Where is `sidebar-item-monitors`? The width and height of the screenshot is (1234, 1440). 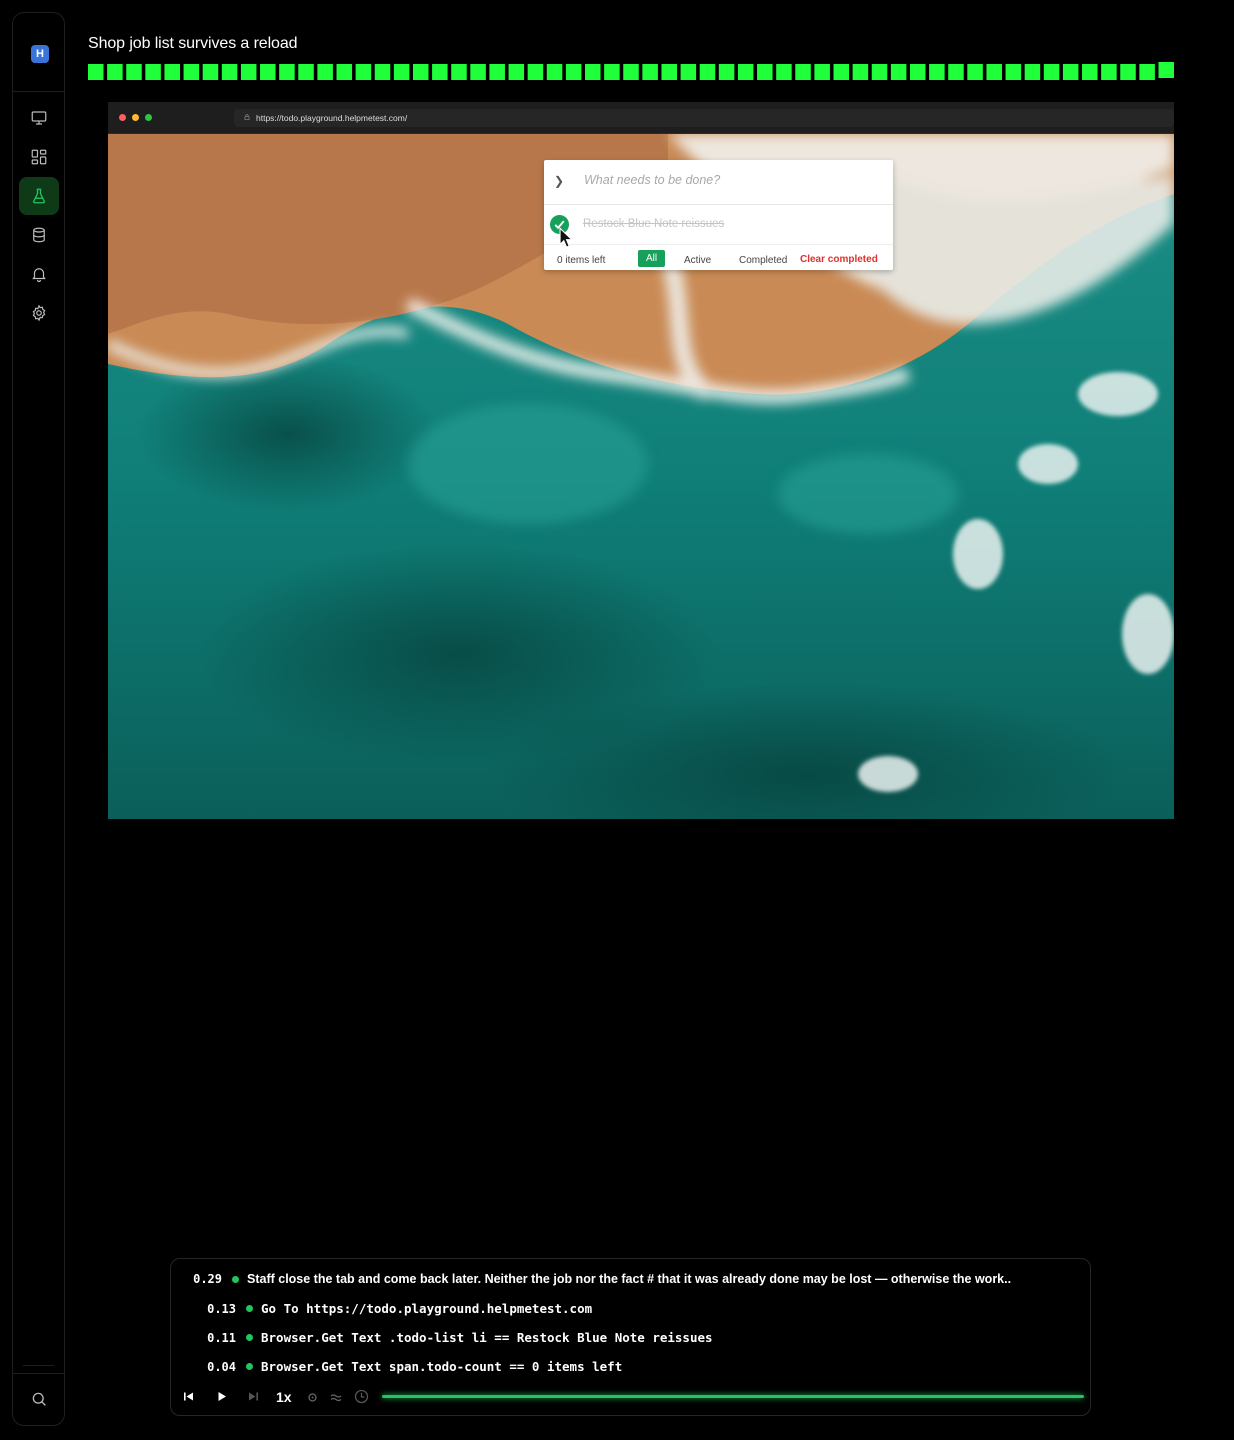
sidebar-item-monitors is located at coordinates (39, 118).